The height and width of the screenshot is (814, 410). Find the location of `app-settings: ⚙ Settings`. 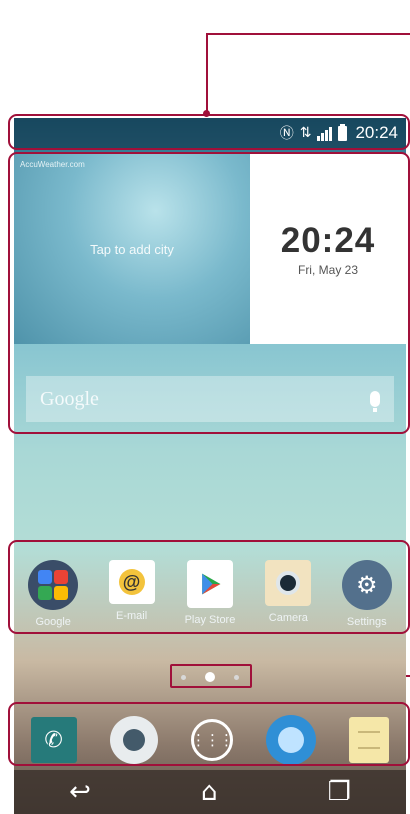

app-settings: ⚙ Settings is located at coordinates (367, 603).